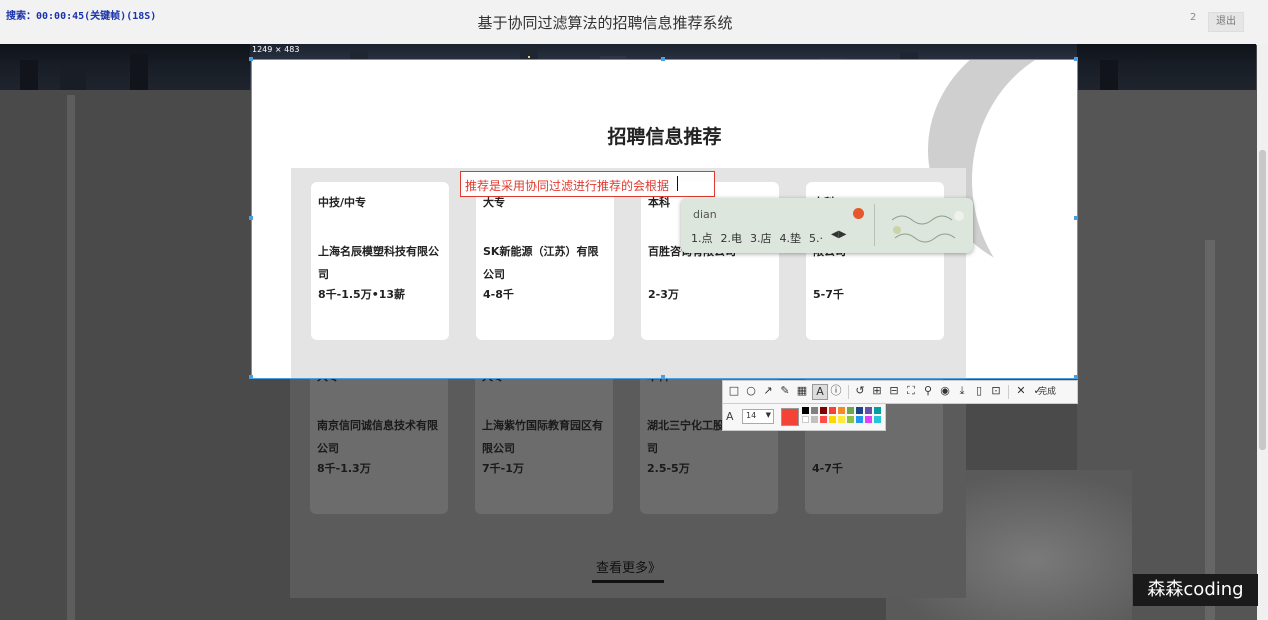 The width and height of the screenshot is (1268, 620). What do you see at coordinates (836, 391) in the screenshot?
I see `number-icon: ⓘ` at bounding box center [836, 391].